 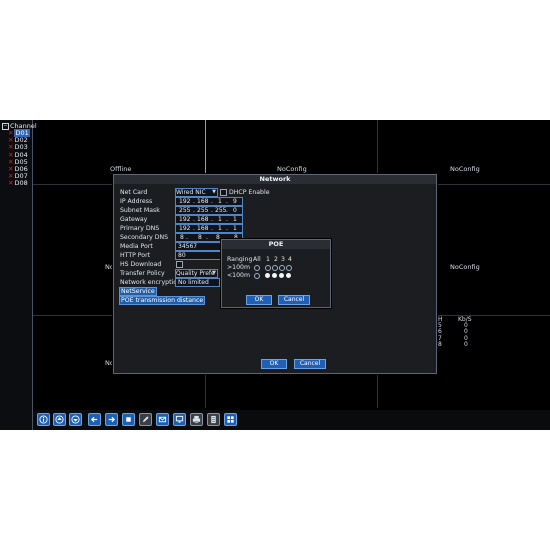 I want to click on ip-octet: 9, so click(x=235, y=201).